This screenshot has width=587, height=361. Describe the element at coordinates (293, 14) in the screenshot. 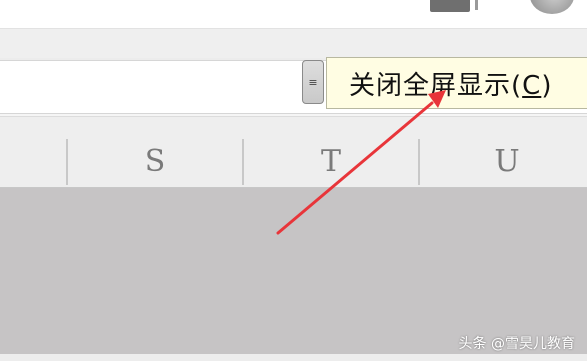

I see `title-bar` at that location.